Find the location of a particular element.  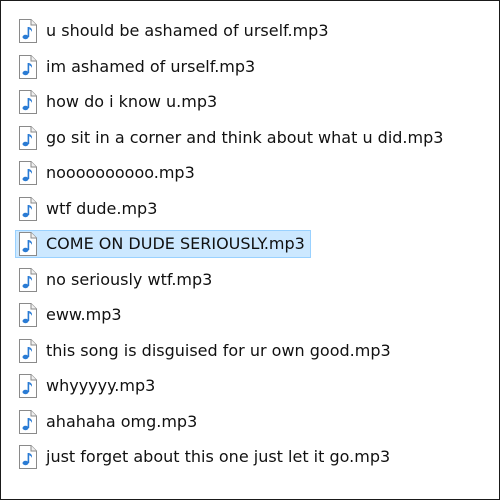

file-item: u should be ashamed of urself.mp3 is located at coordinates (175, 31).